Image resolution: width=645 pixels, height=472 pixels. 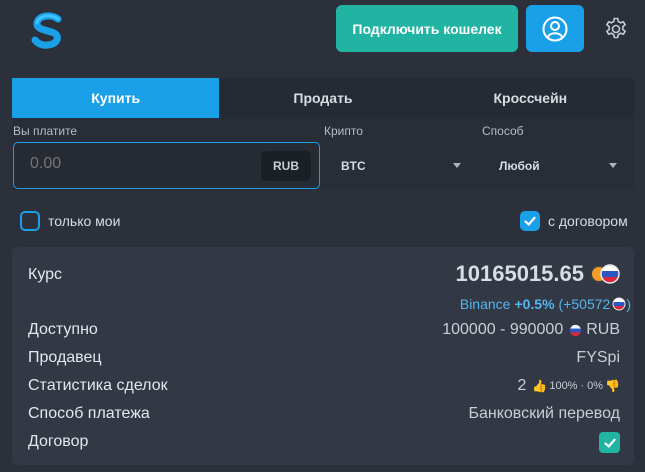 I want to click on rate-value-group: 10165015.65, so click(x=538, y=274).